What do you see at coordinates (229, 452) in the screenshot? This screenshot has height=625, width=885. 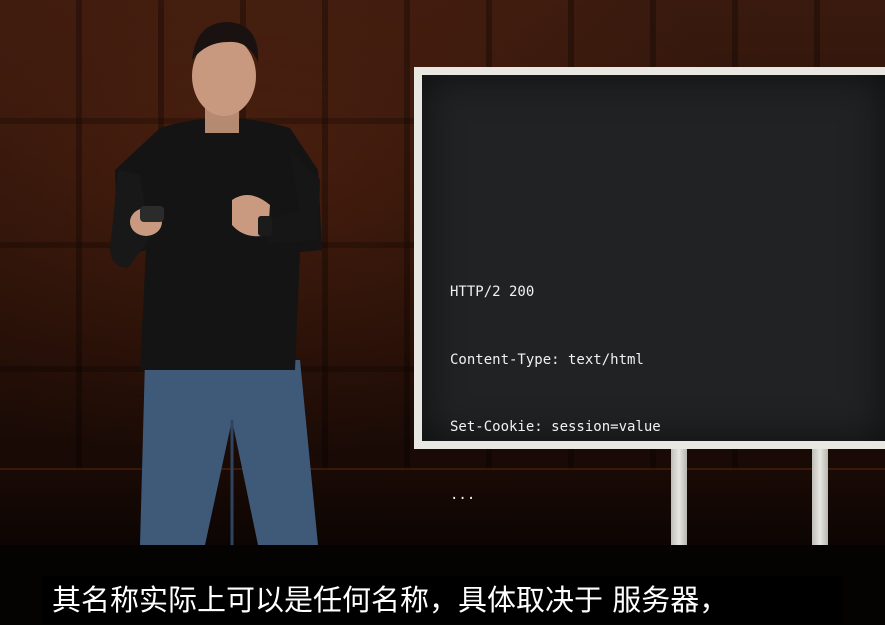 I see `presenter-jeans` at bounding box center [229, 452].